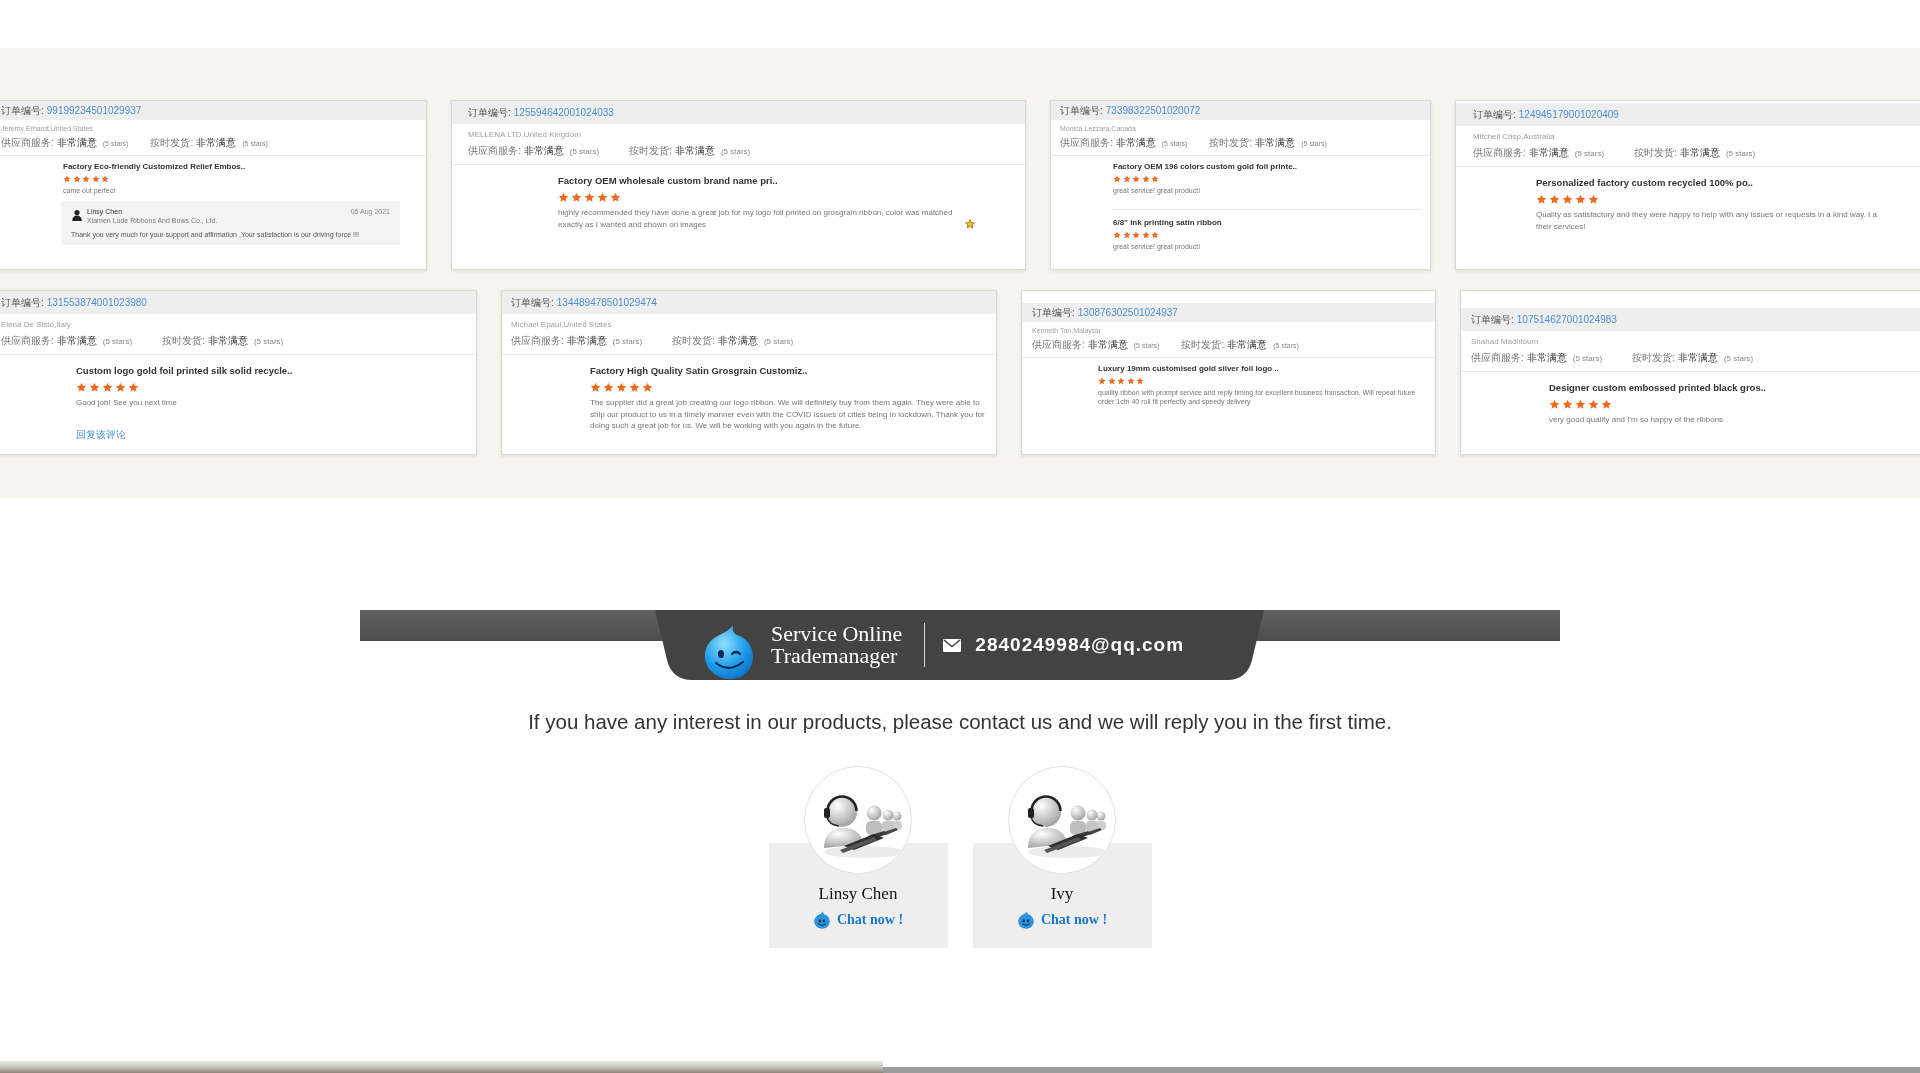 The image size is (1920, 1073). Describe the element at coordinates (1561, 226) in the screenshot. I see `review-comment: their services!` at that location.